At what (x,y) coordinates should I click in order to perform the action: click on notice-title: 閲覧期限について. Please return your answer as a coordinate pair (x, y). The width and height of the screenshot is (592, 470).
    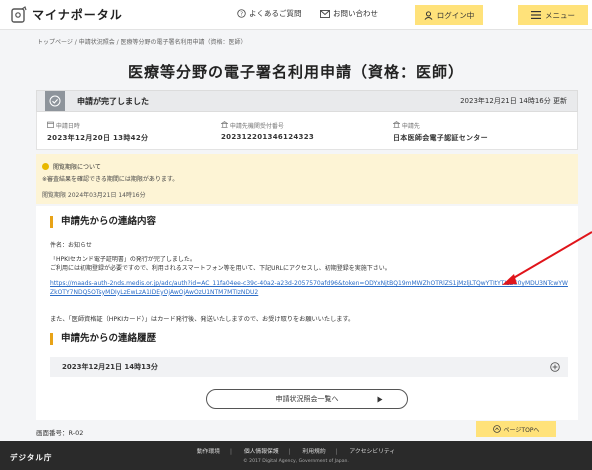
    Looking at the image, I should click on (77, 167).